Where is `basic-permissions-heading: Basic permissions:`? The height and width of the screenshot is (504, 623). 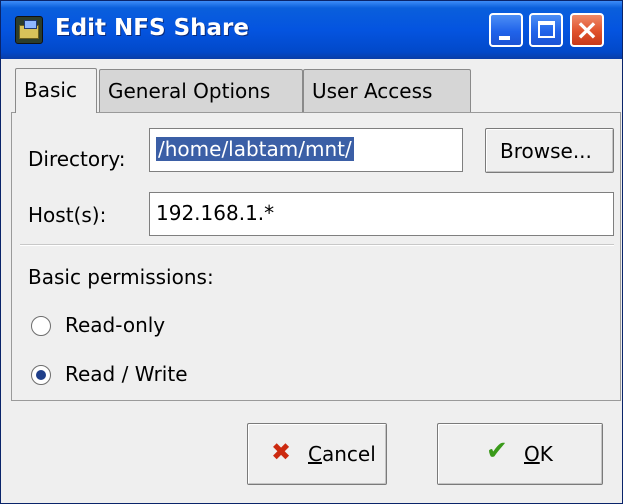 basic-permissions-heading: Basic permissions: is located at coordinates (121, 277).